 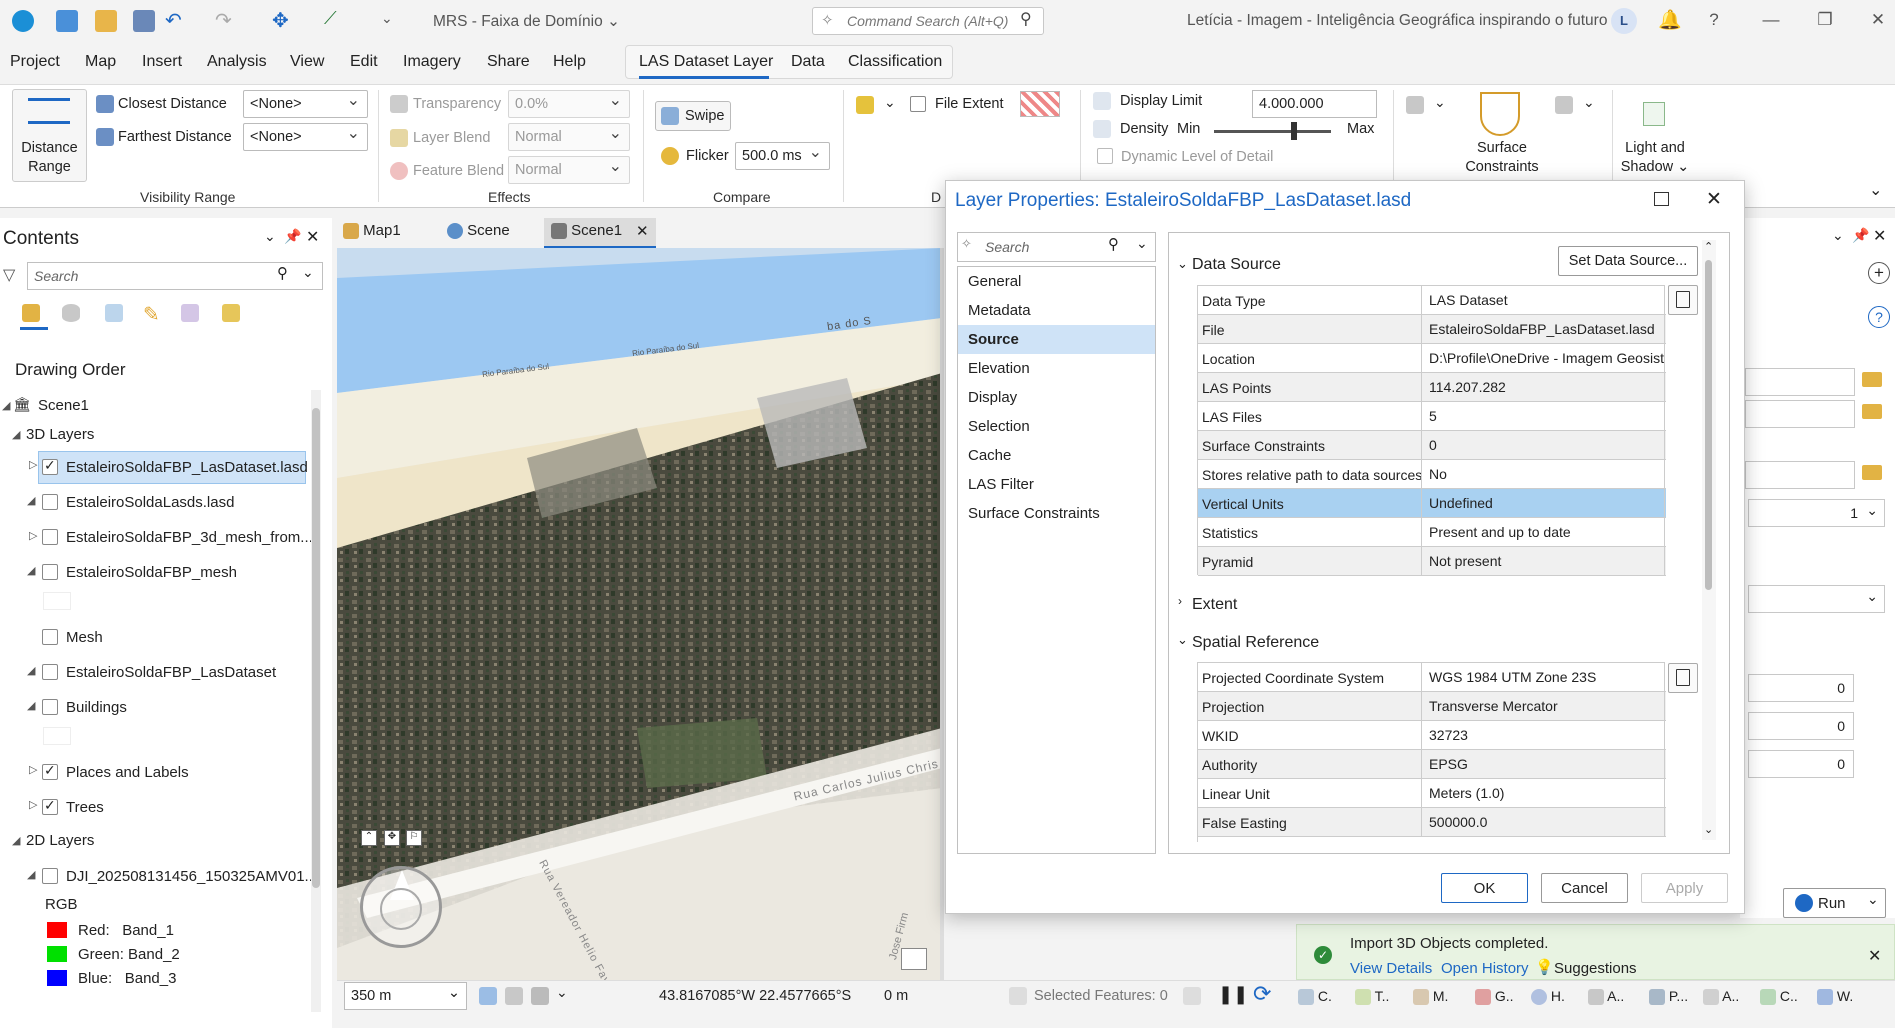 I want to click on param-input, so click(x=1800, y=382).